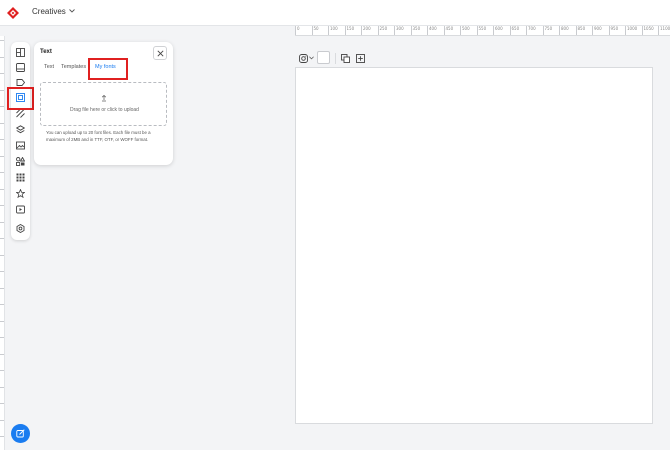 The image size is (670, 450). I want to click on grid-icon, so click(20, 177).